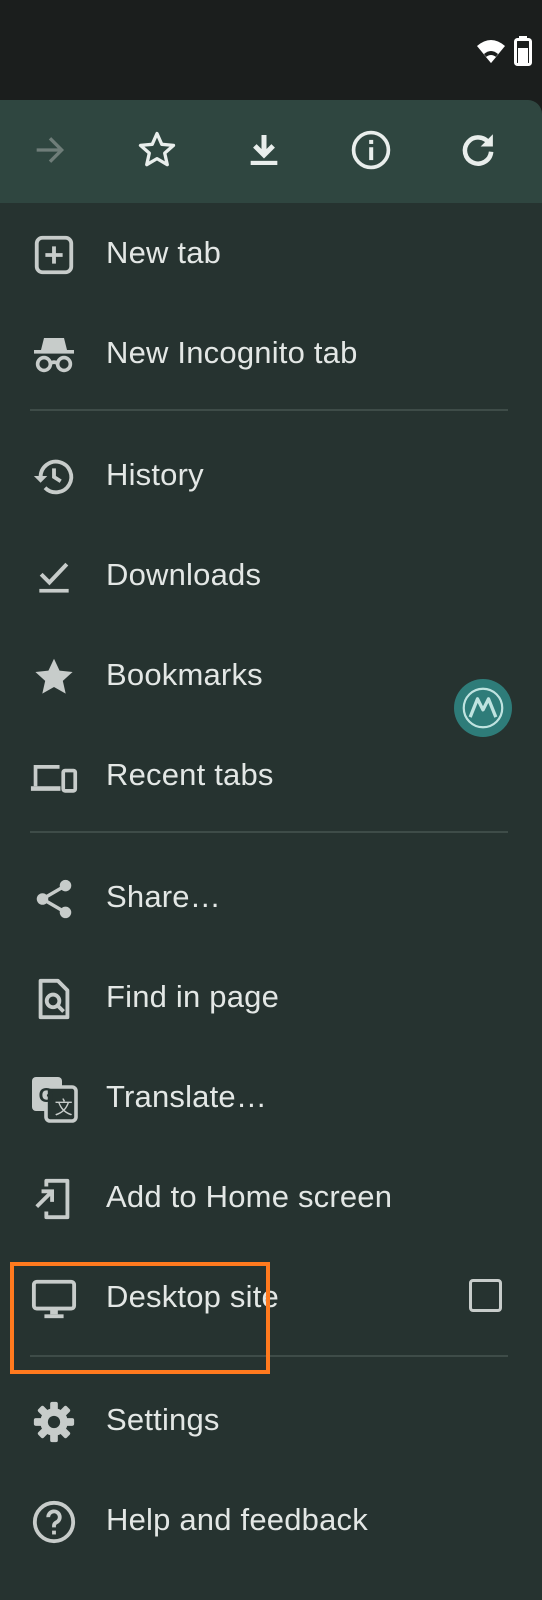 Image resolution: width=542 pixels, height=1600 pixels. What do you see at coordinates (264, 150) in the screenshot?
I see `download-icon` at bounding box center [264, 150].